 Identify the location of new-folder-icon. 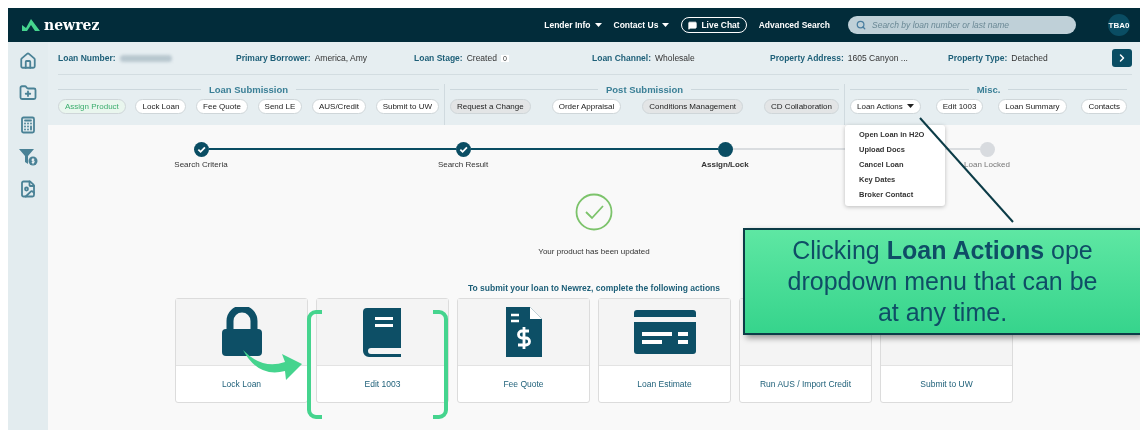
(28, 93).